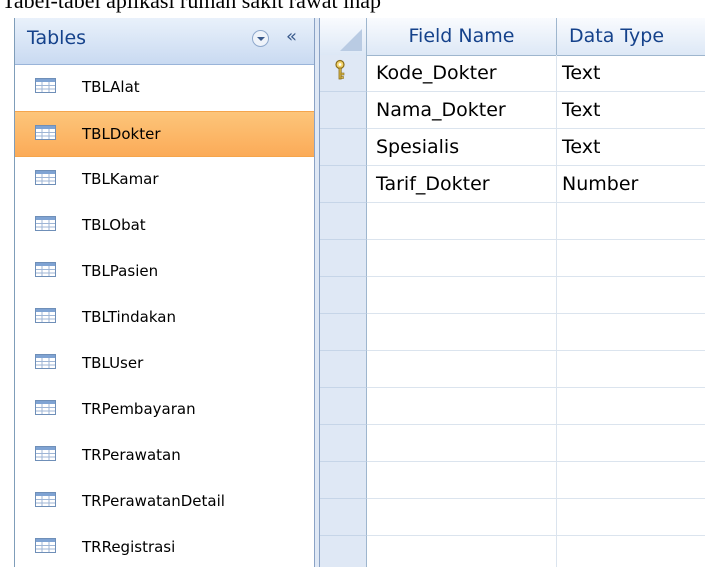 The height and width of the screenshot is (567, 705). Describe the element at coordinates (165, 134) in the screenshot. I see `nav-item-tbldokter: TBLDokter` at that location.